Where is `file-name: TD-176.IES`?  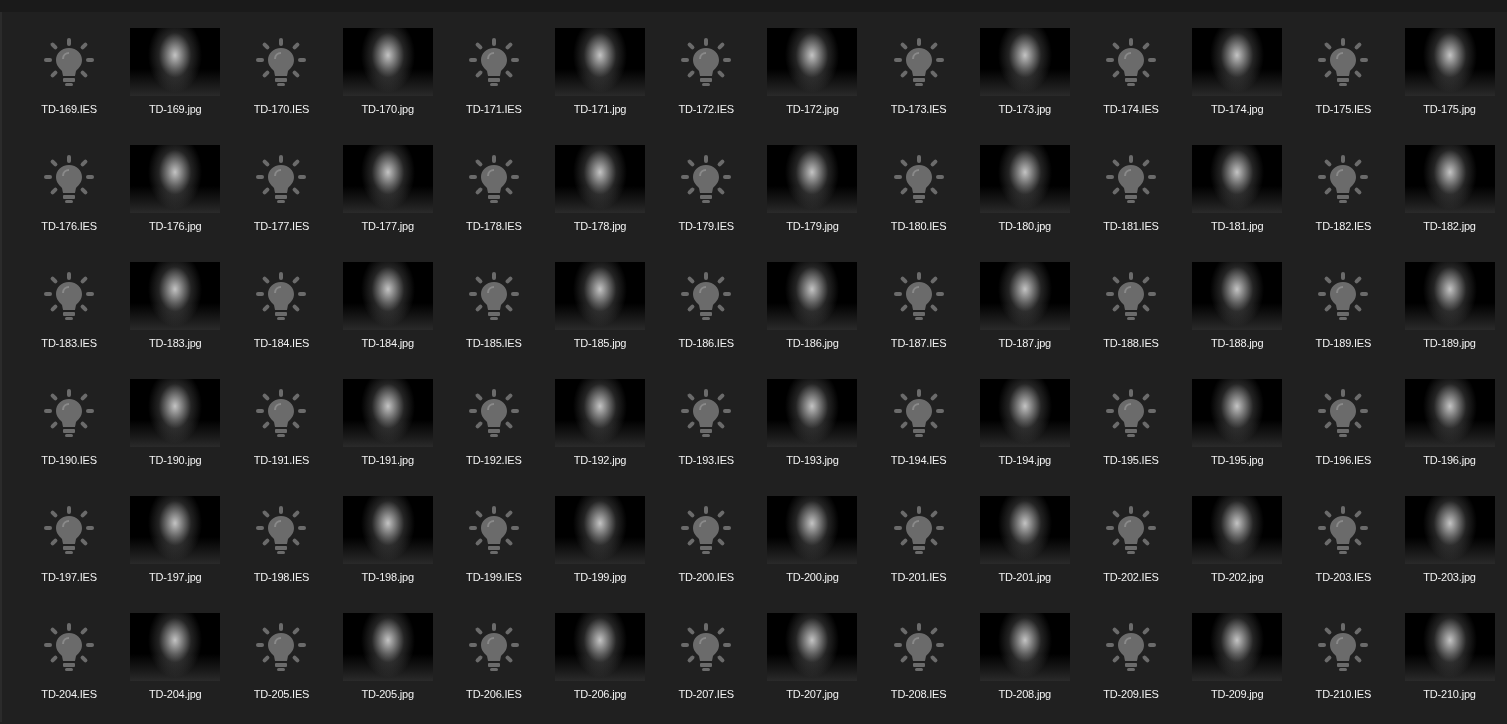
file-name: TD-176.IES is located at coordinates (69, 226).